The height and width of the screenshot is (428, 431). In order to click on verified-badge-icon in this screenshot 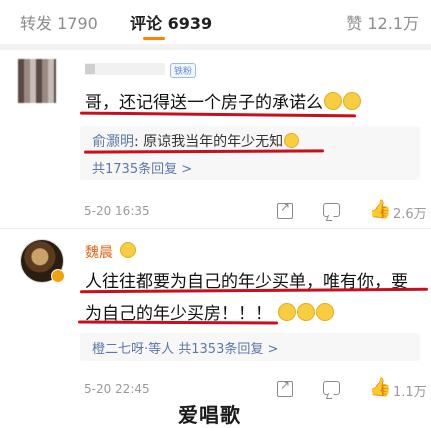, I will do `click(58, 276)`.